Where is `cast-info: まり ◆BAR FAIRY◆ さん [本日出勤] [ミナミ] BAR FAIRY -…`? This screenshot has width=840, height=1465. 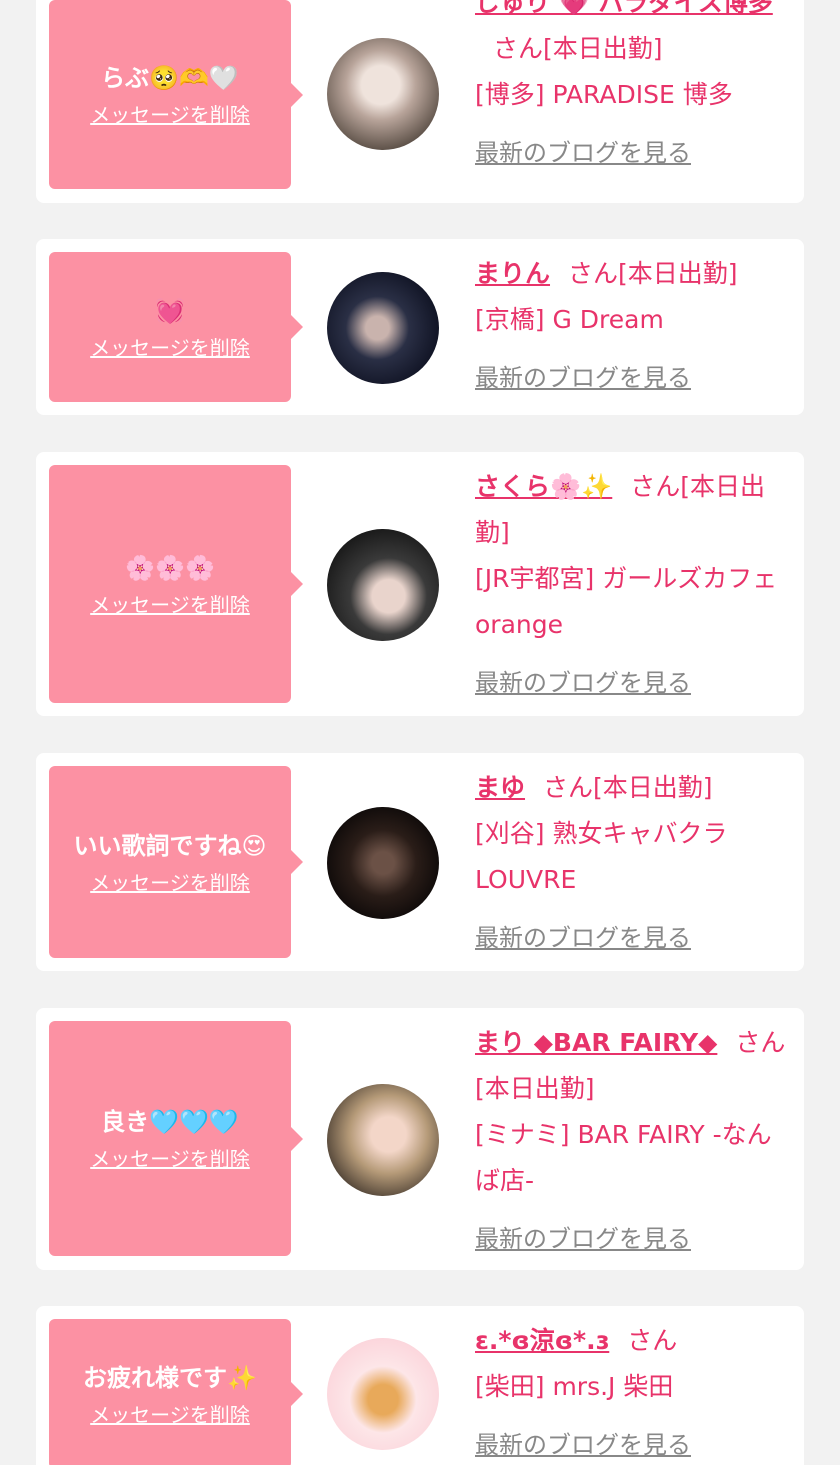 cast-info: まり ◆BAR FAIRY◆ さん [本日出勤] [ミナミ] BAR FAIRY -… is located at coordinates (634, 1141).